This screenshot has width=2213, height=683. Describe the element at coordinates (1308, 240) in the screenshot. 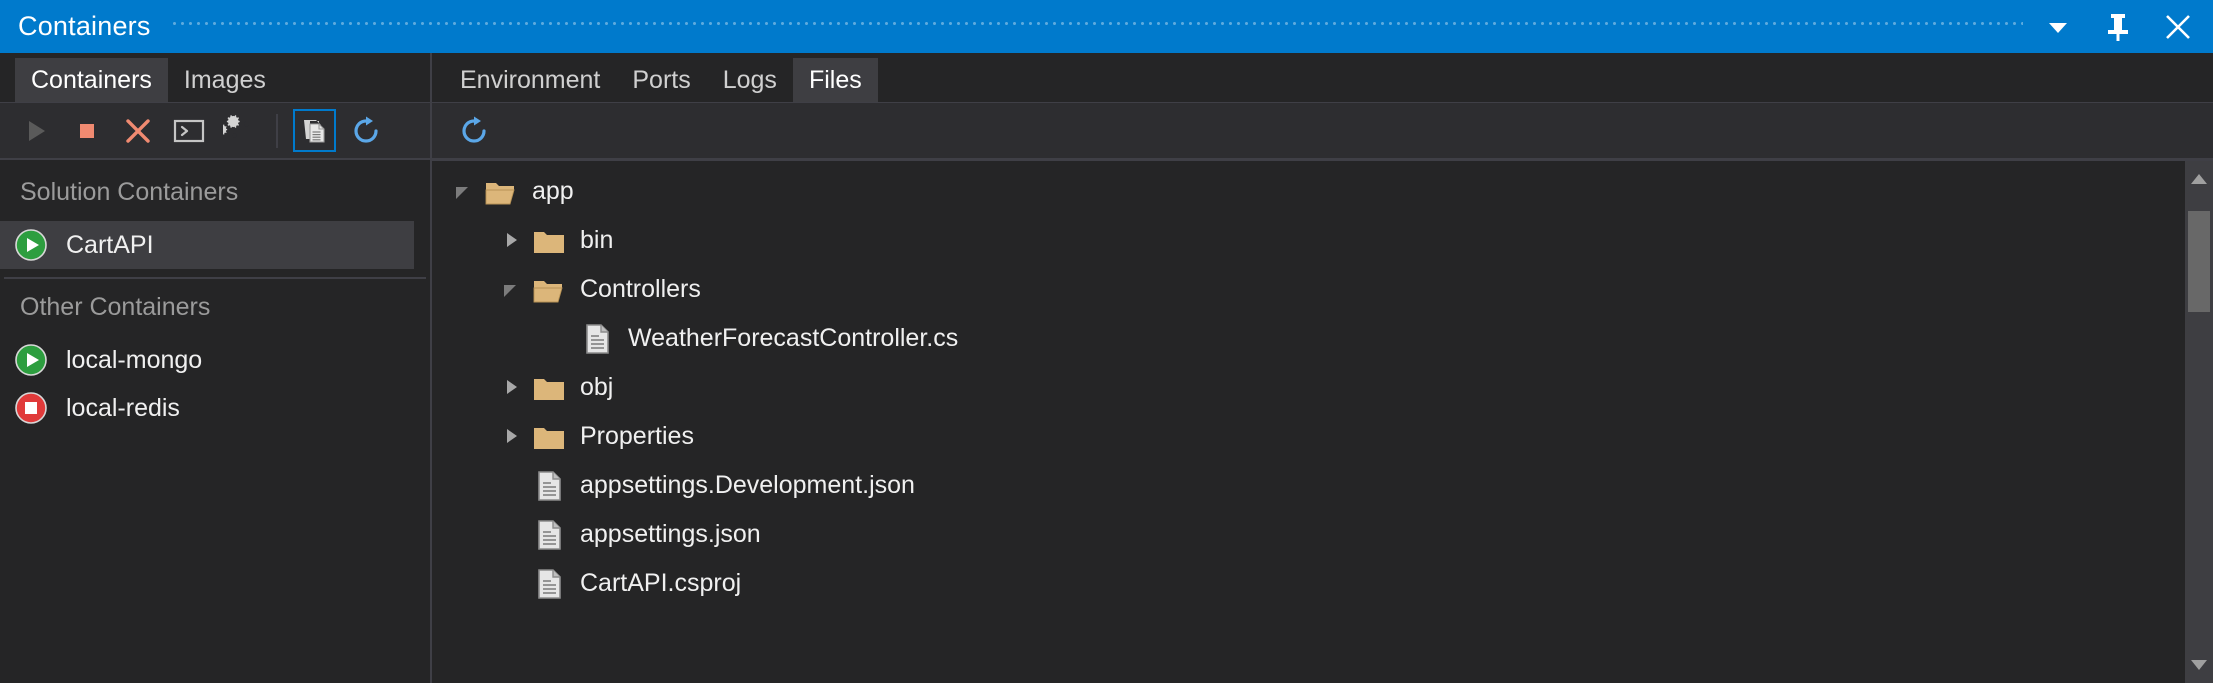

I see `tree-folder-row: bin` at that location.